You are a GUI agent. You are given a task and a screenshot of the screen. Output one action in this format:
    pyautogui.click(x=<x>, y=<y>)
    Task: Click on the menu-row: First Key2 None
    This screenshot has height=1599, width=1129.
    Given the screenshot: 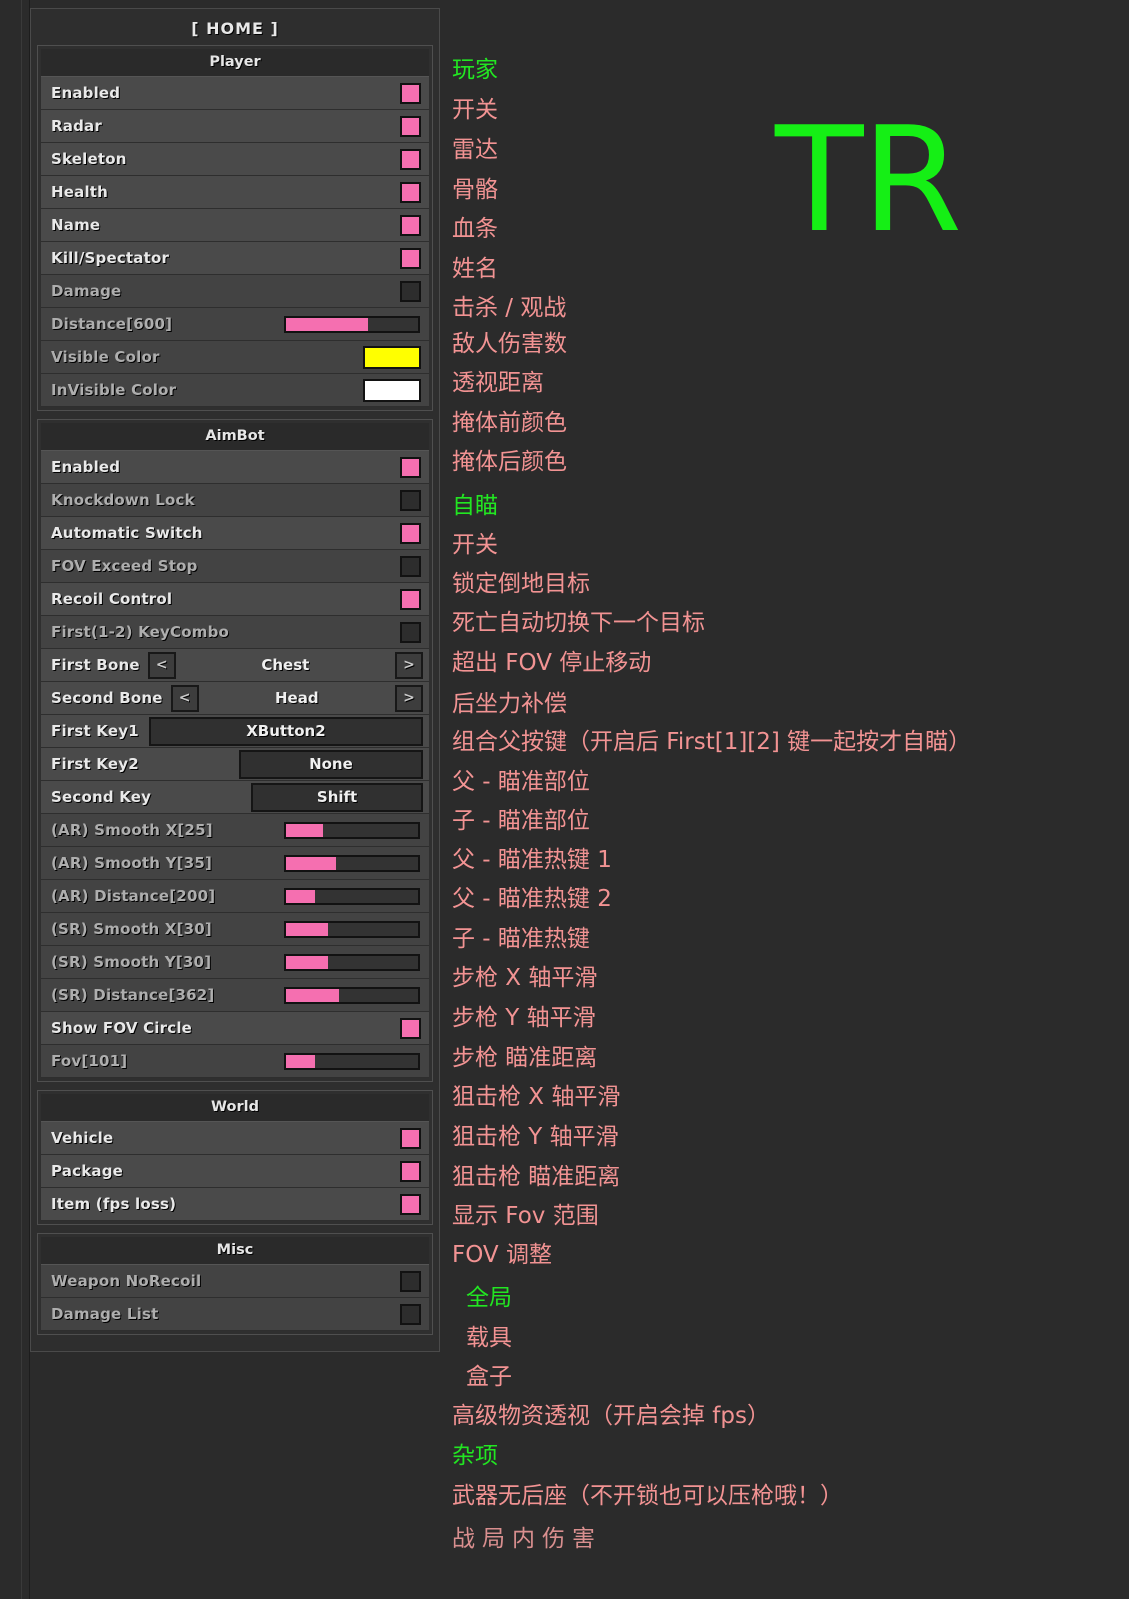 What is the action you would take?
    pyautogui.click(x=235, y=764)
    